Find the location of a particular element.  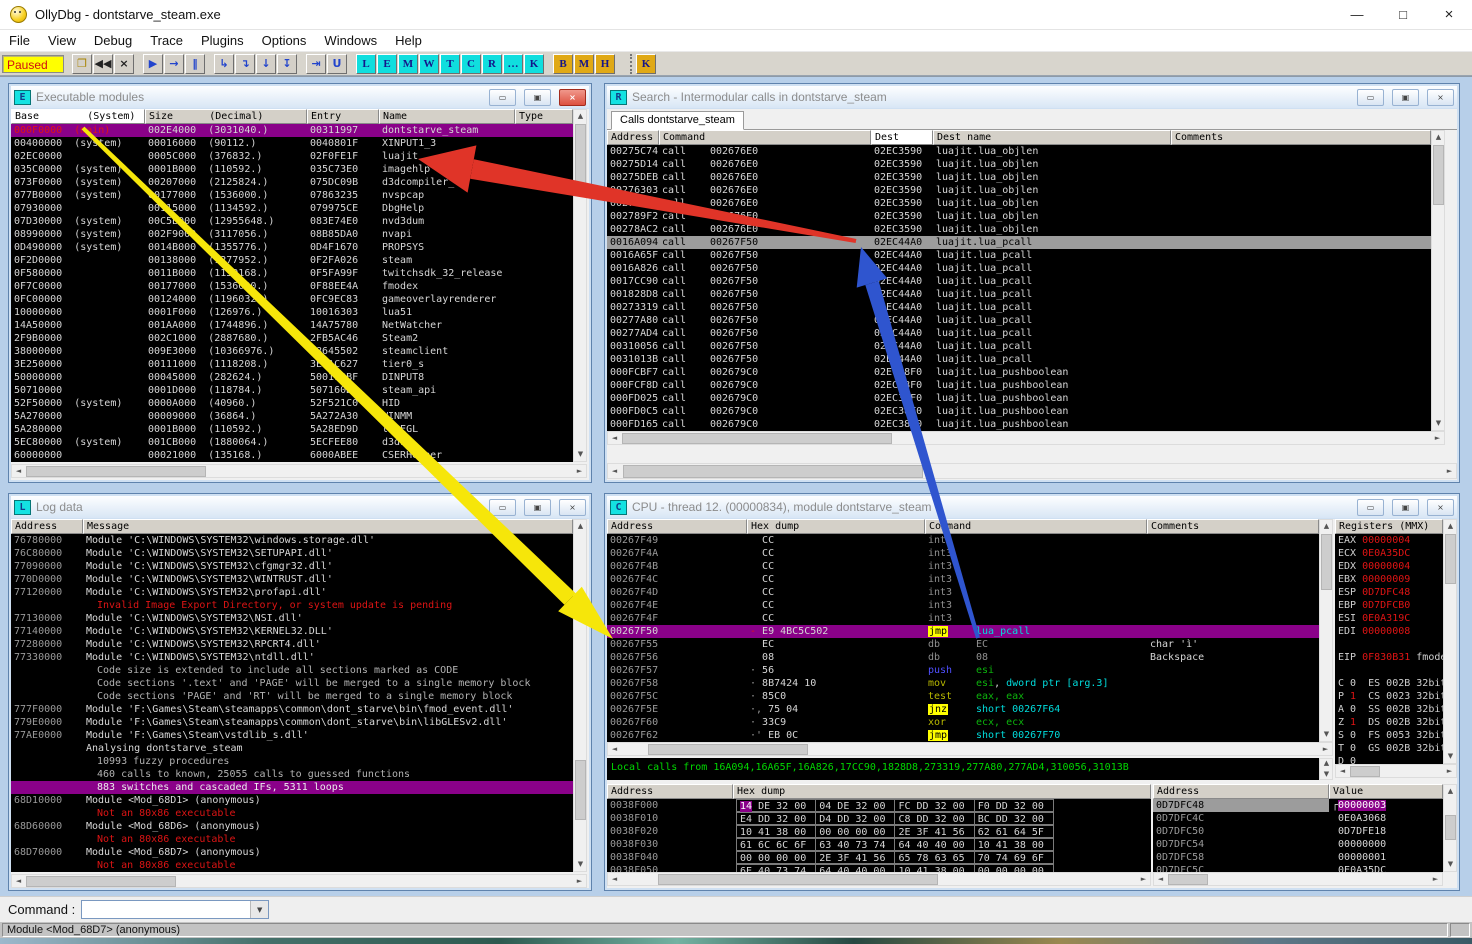

toolbar-button-R: R is located at coordinates (492, 63).